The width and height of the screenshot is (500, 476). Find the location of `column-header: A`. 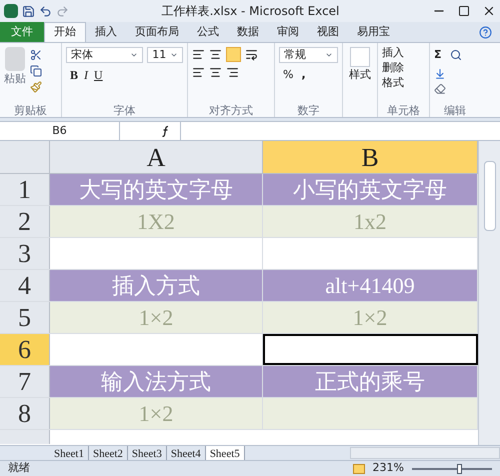

column-header: A is located at coordinates (156, 157).